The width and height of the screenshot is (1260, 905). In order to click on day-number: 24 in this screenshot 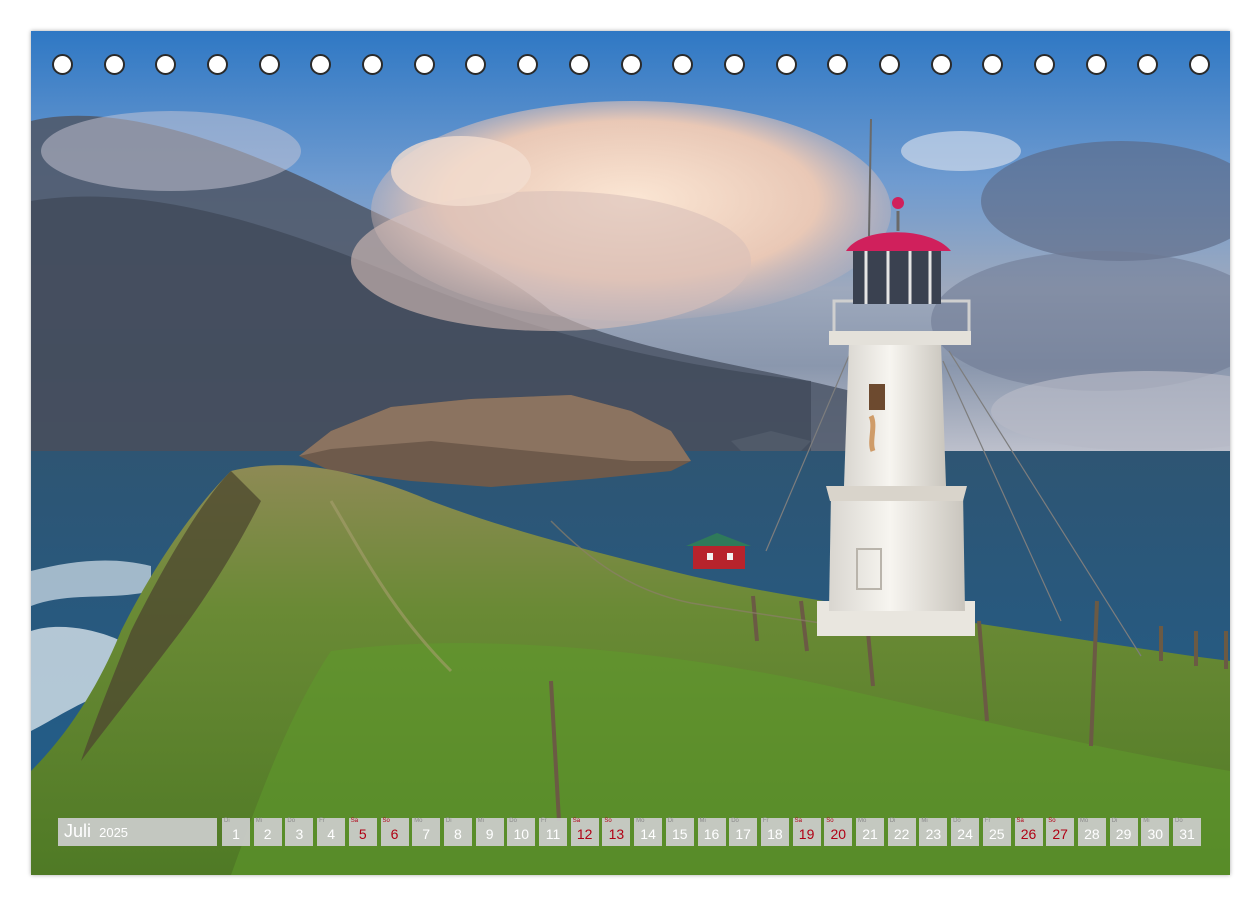, I will do `click(965, 834)`.